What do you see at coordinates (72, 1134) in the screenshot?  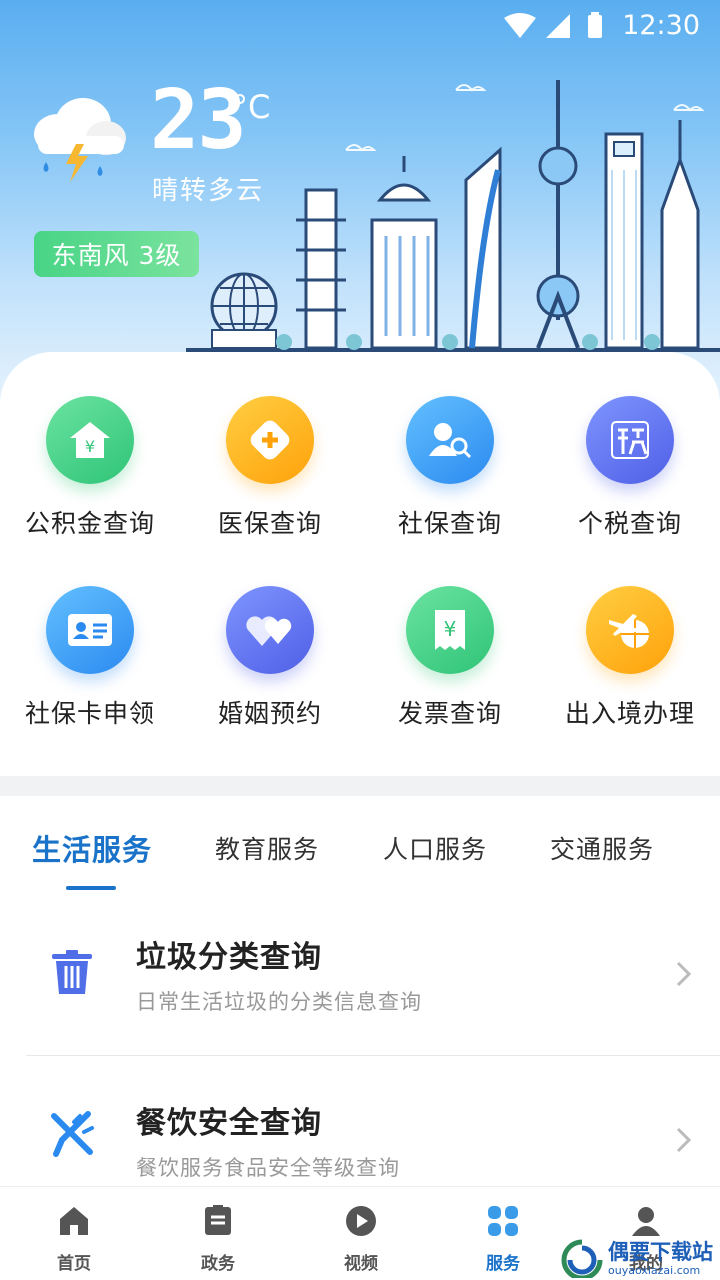 I see `fork-knife-icon` at bounding box center [72, 1134].